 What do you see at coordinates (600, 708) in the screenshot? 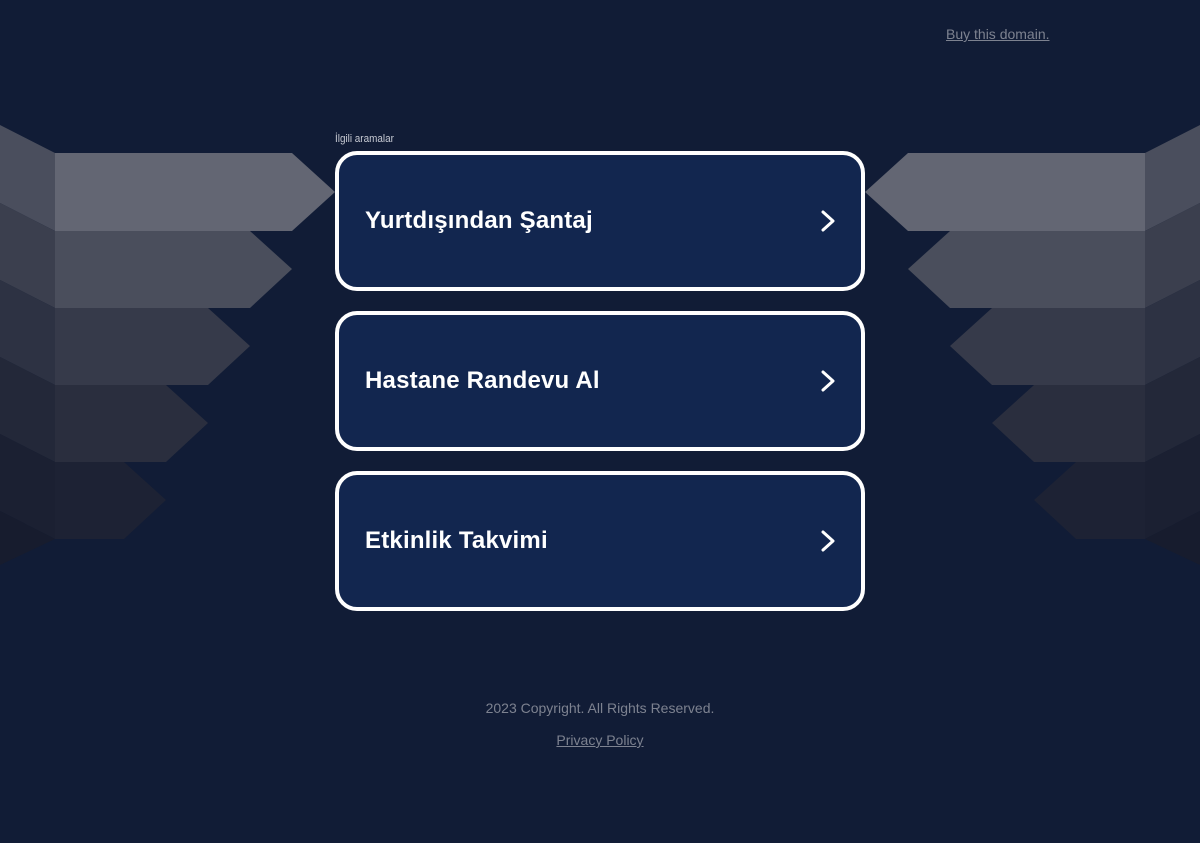
I see `copyright-text: 2023 Copyright. All Rights Reserved.` at bounding box center [600, 708].